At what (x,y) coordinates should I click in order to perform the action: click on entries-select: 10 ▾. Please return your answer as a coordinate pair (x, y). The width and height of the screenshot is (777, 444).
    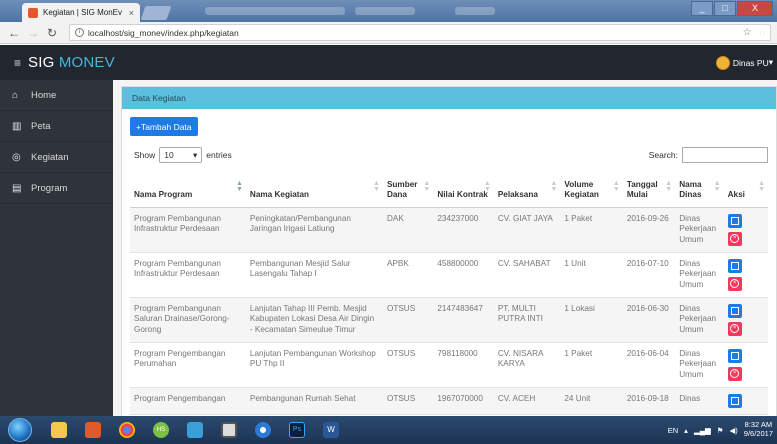
    Looking at the image, I should click on (181, 155).